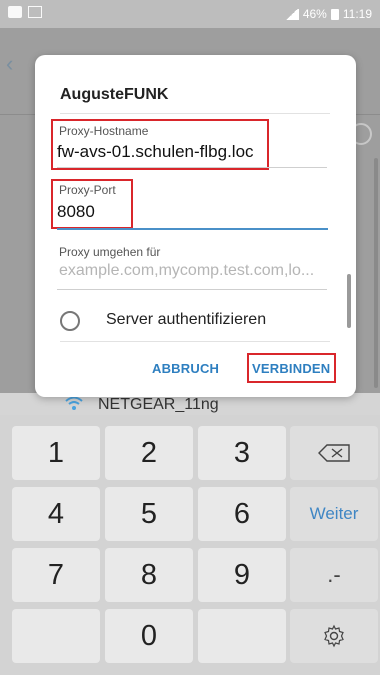  Describe the element at coordinates (110, 252) in the screenshot. I see `bypass-label: Proxy umgehen für` at that location.